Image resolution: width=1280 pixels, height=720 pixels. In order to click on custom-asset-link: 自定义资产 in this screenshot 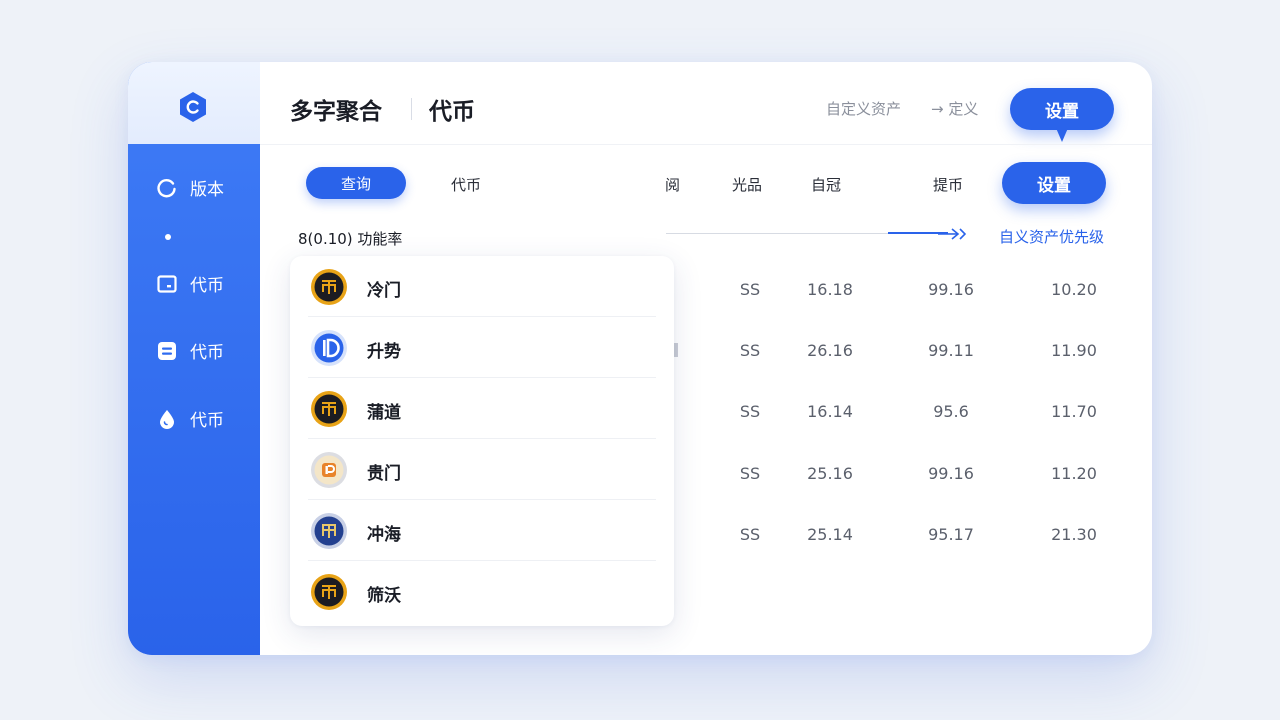, I will do `click(863, 108)`.